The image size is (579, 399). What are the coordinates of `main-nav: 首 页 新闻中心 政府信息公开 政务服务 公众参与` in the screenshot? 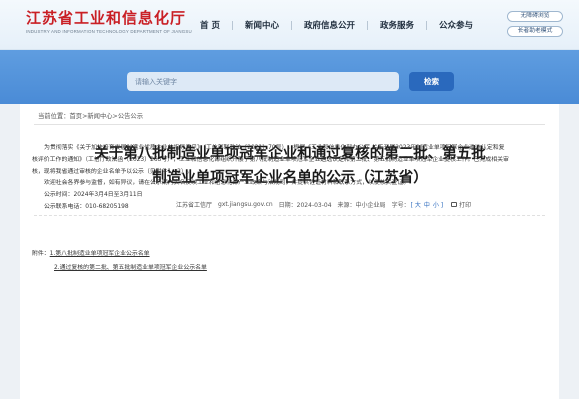 It's located at (336, 25).